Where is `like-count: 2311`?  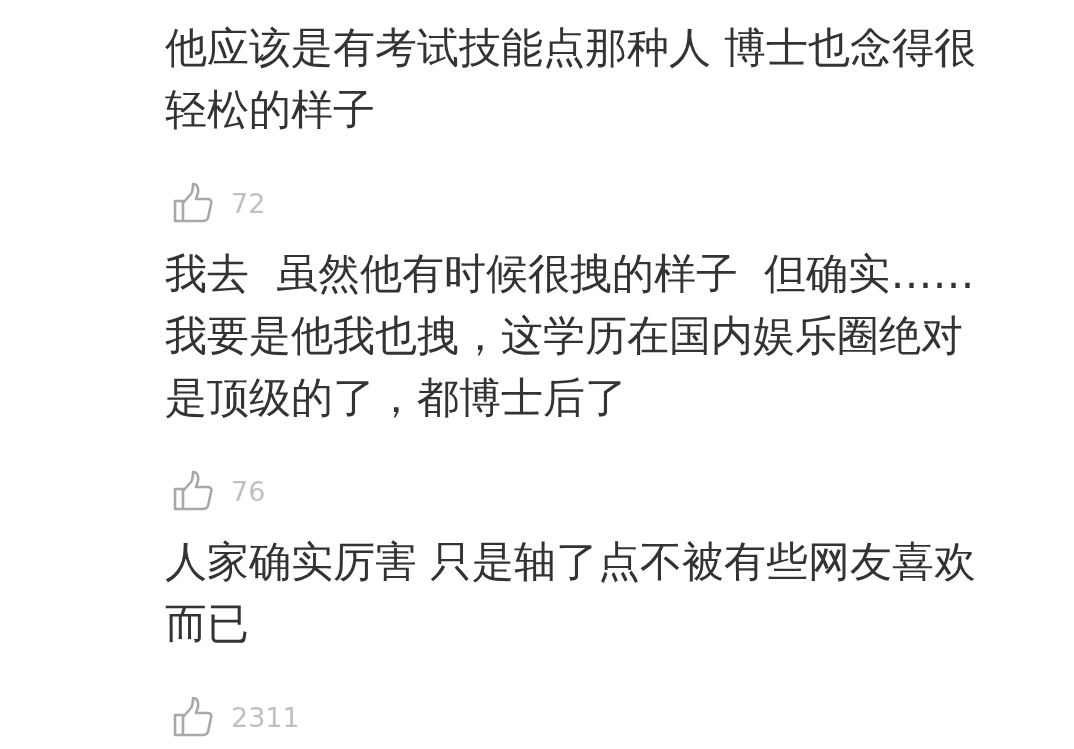
like-count: 2311 is located at coordinates (265, 717).